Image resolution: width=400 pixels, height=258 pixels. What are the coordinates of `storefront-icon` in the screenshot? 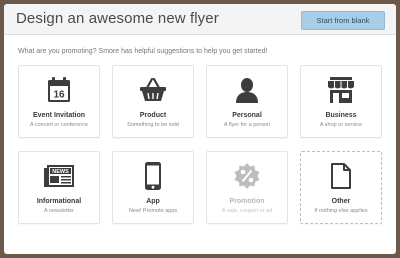 It's located at (341, 90).